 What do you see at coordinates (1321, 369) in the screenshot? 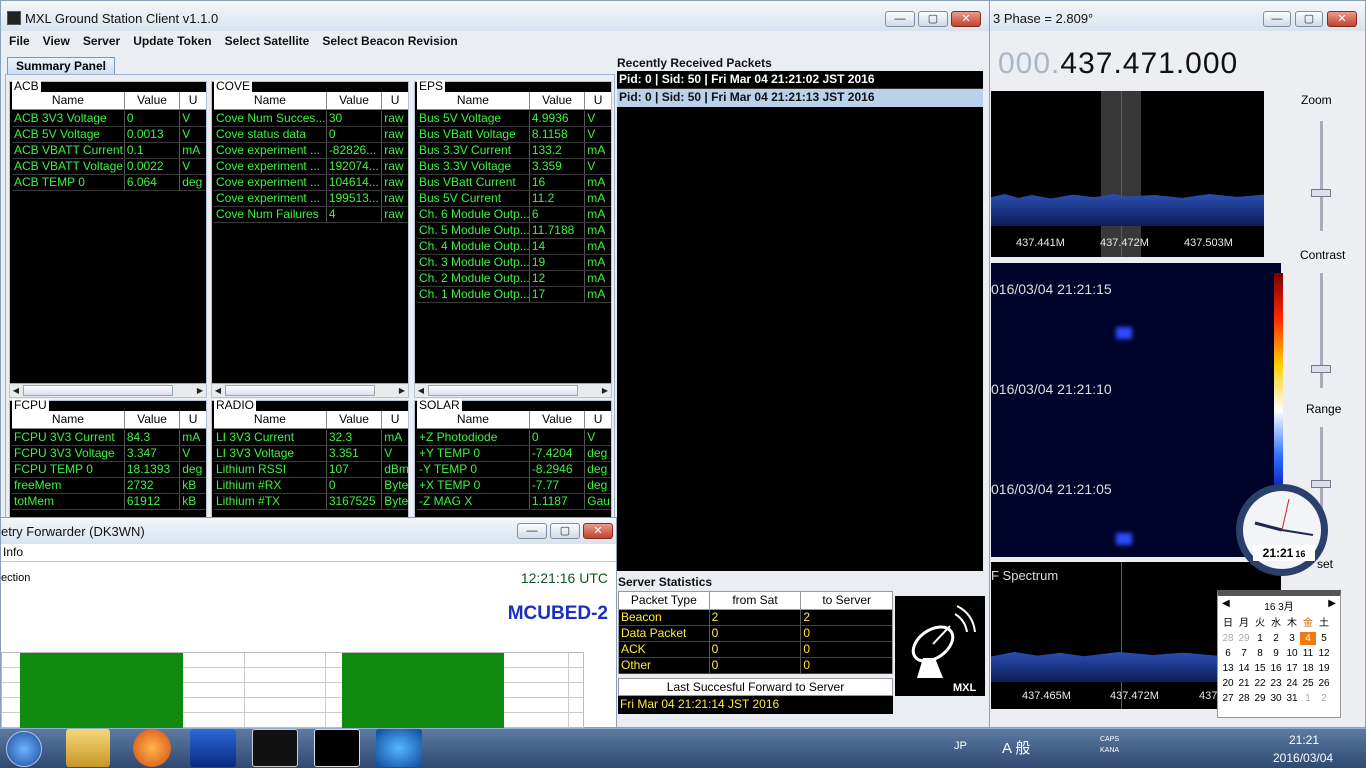
I see `contrast-slider-thumb` at bounding box center [1321, 369].